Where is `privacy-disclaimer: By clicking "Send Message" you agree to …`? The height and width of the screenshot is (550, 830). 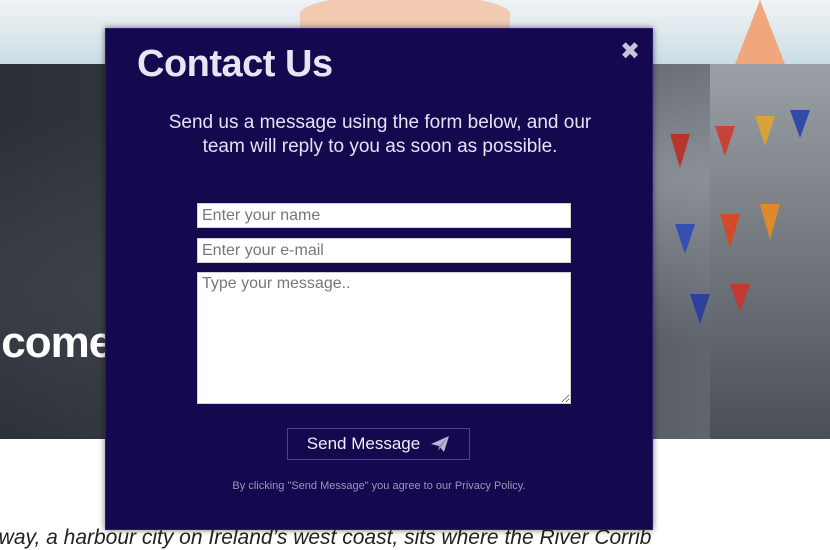
privacy-disclaimer: By clicking "Send Message" you agree to … is located at coordinates (379, 486).